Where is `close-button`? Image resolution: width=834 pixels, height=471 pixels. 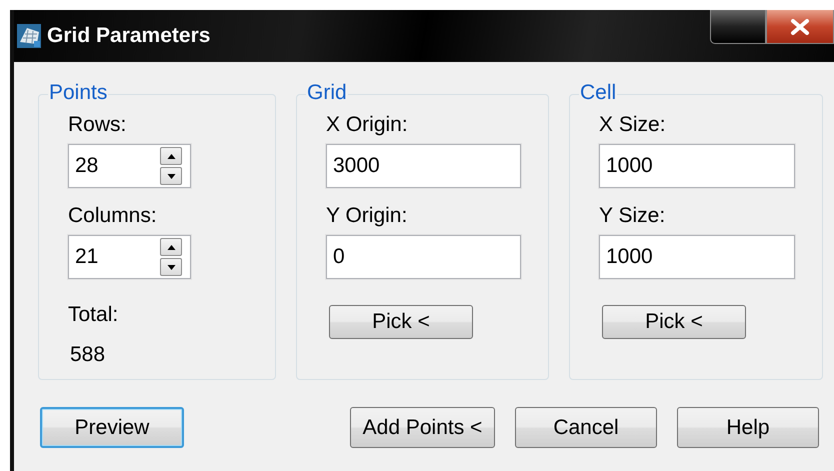
close-button is located at coordinates (800, 27).